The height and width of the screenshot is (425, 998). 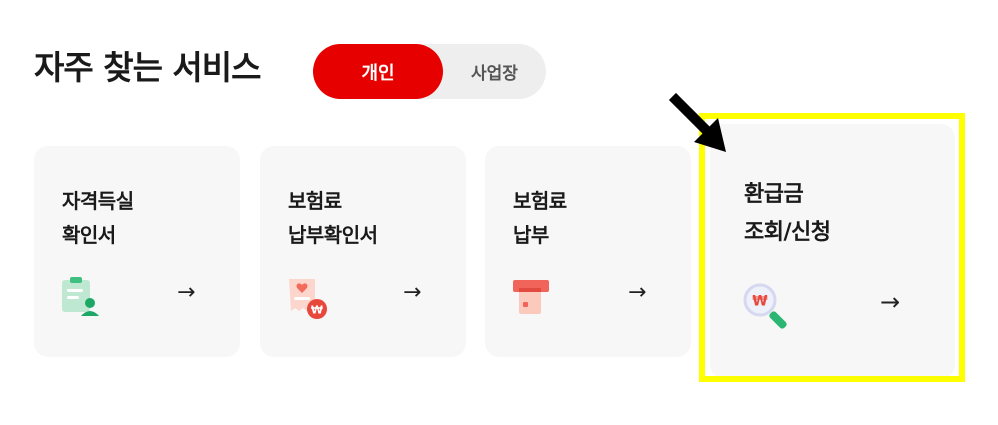 What do you see at coordinates (98, 218) in the screenshot?
I see `service-label: 자격득실 확인서` at bounding box center [98, 218].